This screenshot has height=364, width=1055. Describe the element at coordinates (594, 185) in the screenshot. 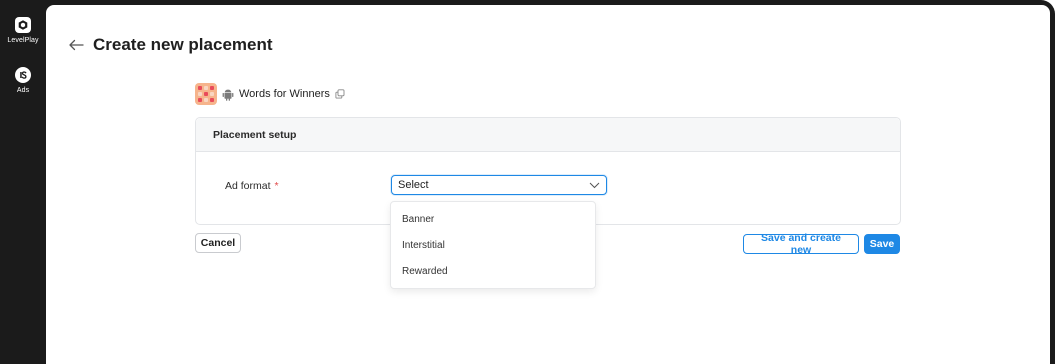

I see `chevron-down-icon` at that location.